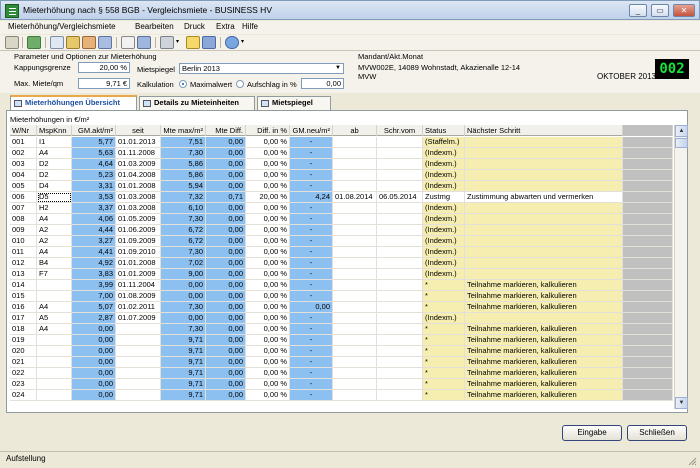  I want to click on col-header-mspknn: MspKnn, so click(54, 130).